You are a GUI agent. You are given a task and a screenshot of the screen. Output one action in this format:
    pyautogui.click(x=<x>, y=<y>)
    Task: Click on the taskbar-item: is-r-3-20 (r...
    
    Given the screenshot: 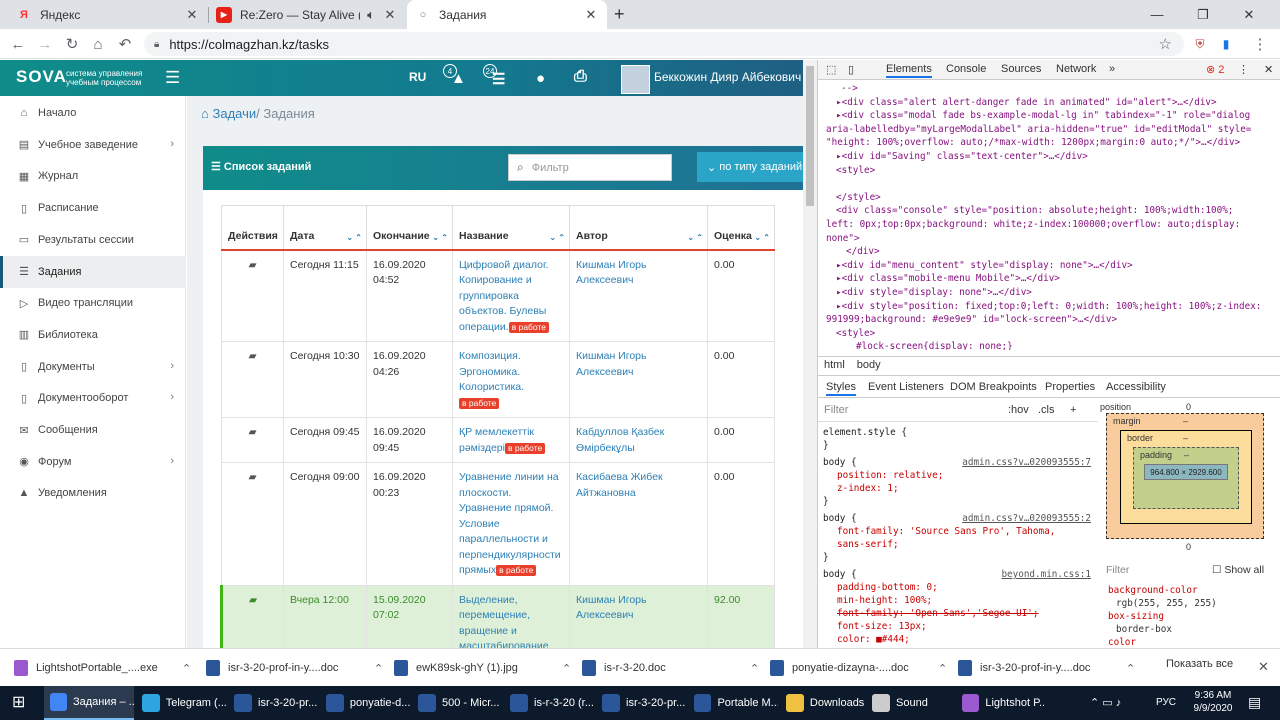 What is the action you would take?
    pyautogui.click(x=549, y=703)
    